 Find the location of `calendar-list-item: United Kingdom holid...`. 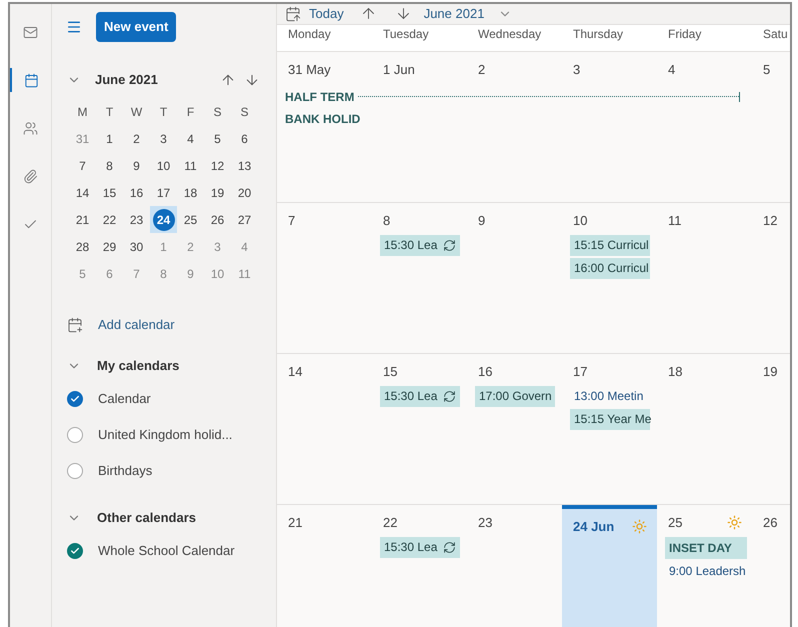

calendar-list-item: United Kingdom holid... is located at coordinates (164, 435).